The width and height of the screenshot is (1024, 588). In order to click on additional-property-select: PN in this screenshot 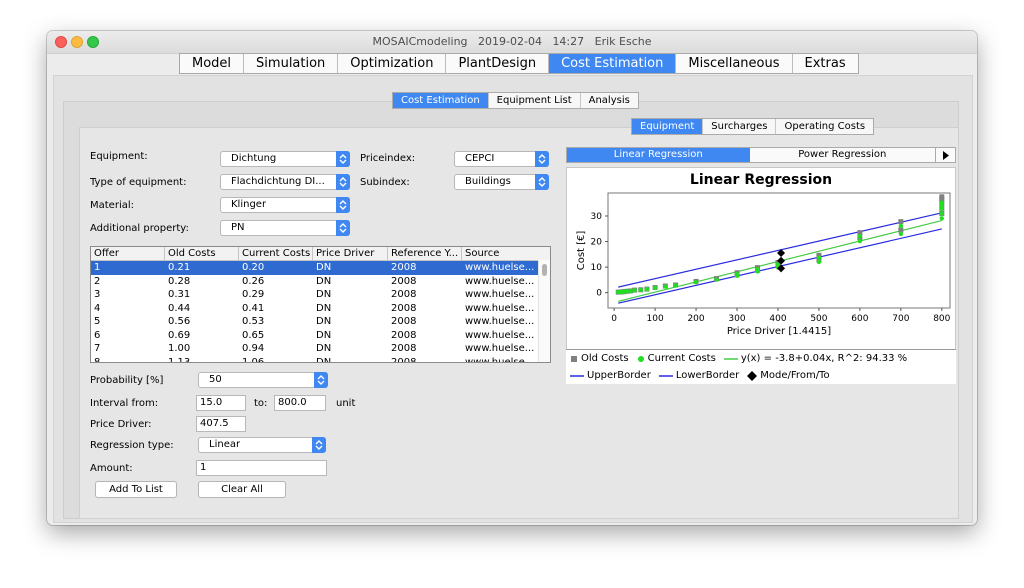, I will do `click(285, 228)`.